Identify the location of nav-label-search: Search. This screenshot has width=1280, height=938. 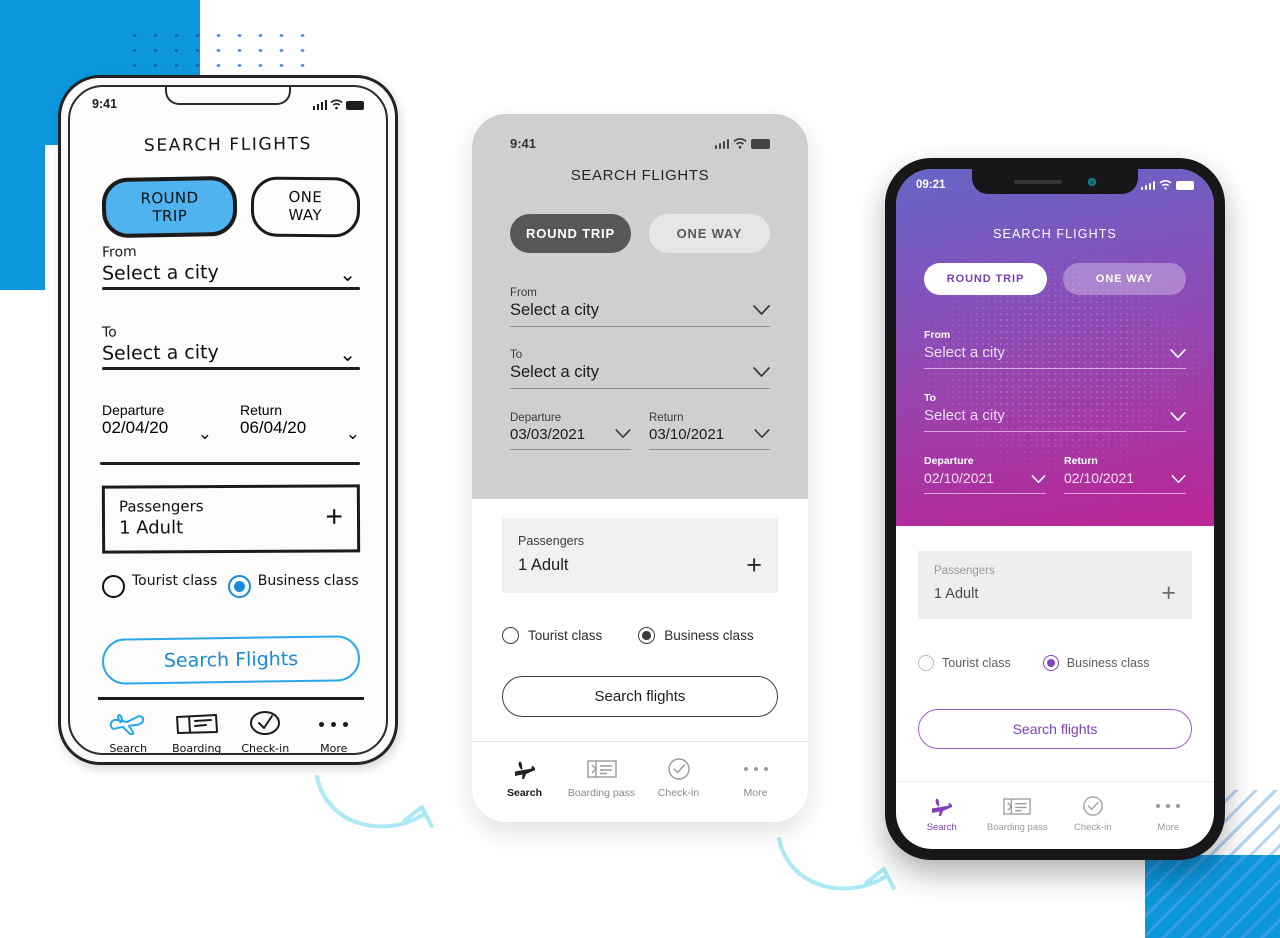
(941, 827).